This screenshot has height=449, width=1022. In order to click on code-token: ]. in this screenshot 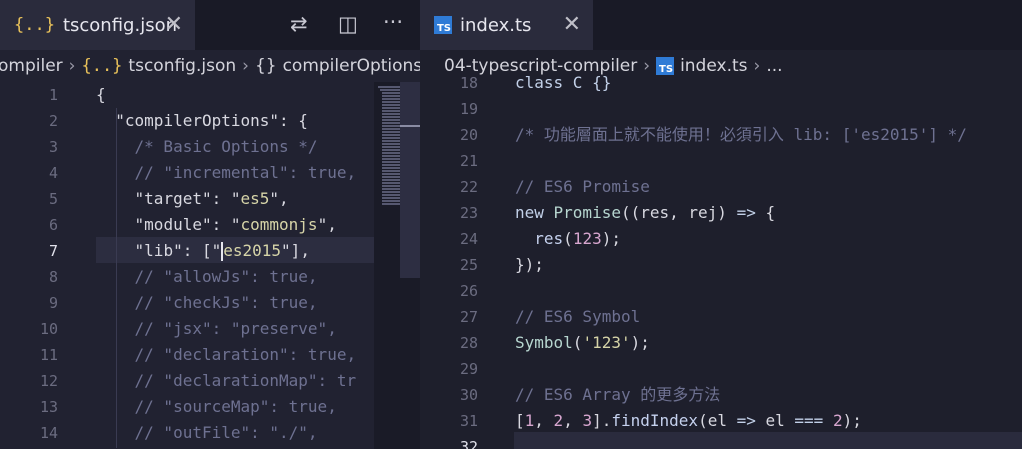, I will do `click(602, 420)`.